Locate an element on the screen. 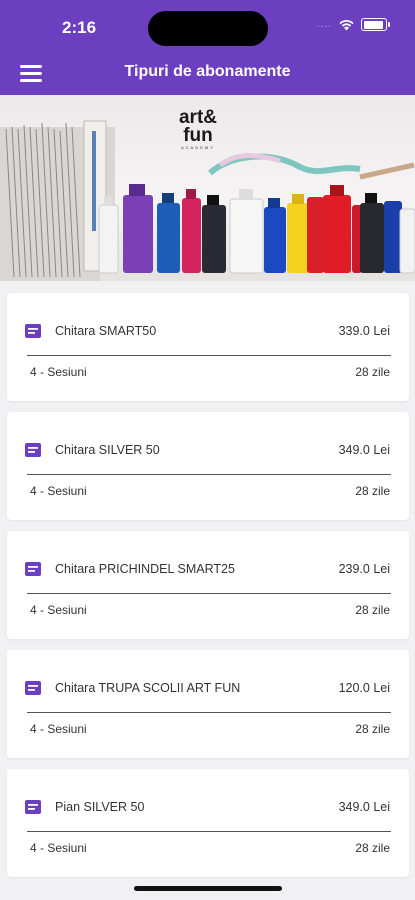 The image size is (415, 900). subscription-name: Chitara PRICHINDEL SMART25 is located at coordinates (145, 569).